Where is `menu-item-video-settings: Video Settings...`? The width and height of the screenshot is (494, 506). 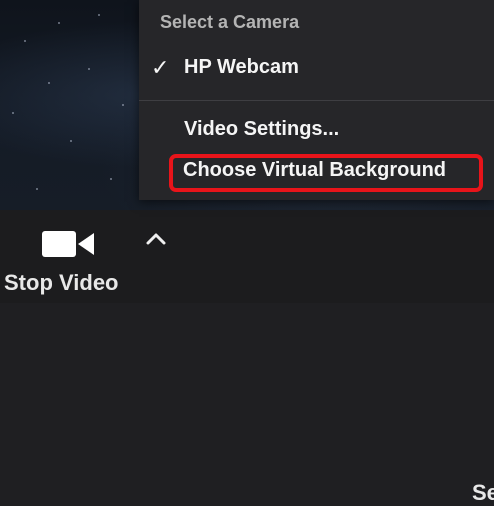
menu-item-video-settings: Video Settings... is located at coordinates (316, 130).